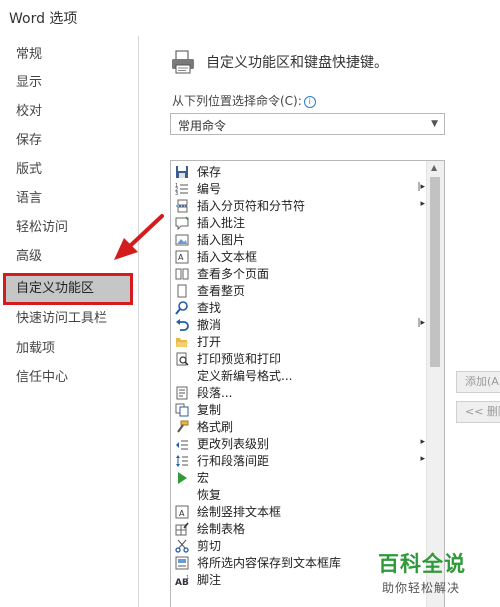 This screenshot has width=500, height=607. I want to click on chevron-down-icon: ▼, so click(434, 124).